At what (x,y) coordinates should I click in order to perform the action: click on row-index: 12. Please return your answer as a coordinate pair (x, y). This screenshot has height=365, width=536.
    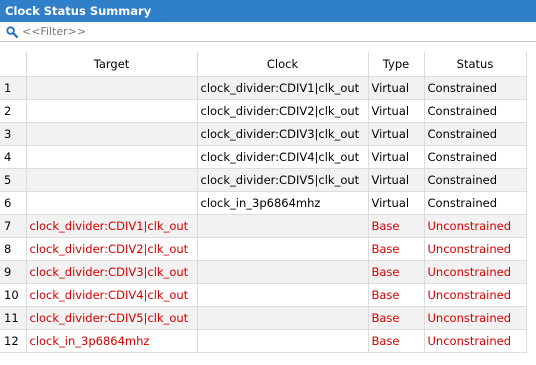
    Looking at the image, I should click on (13, 341).